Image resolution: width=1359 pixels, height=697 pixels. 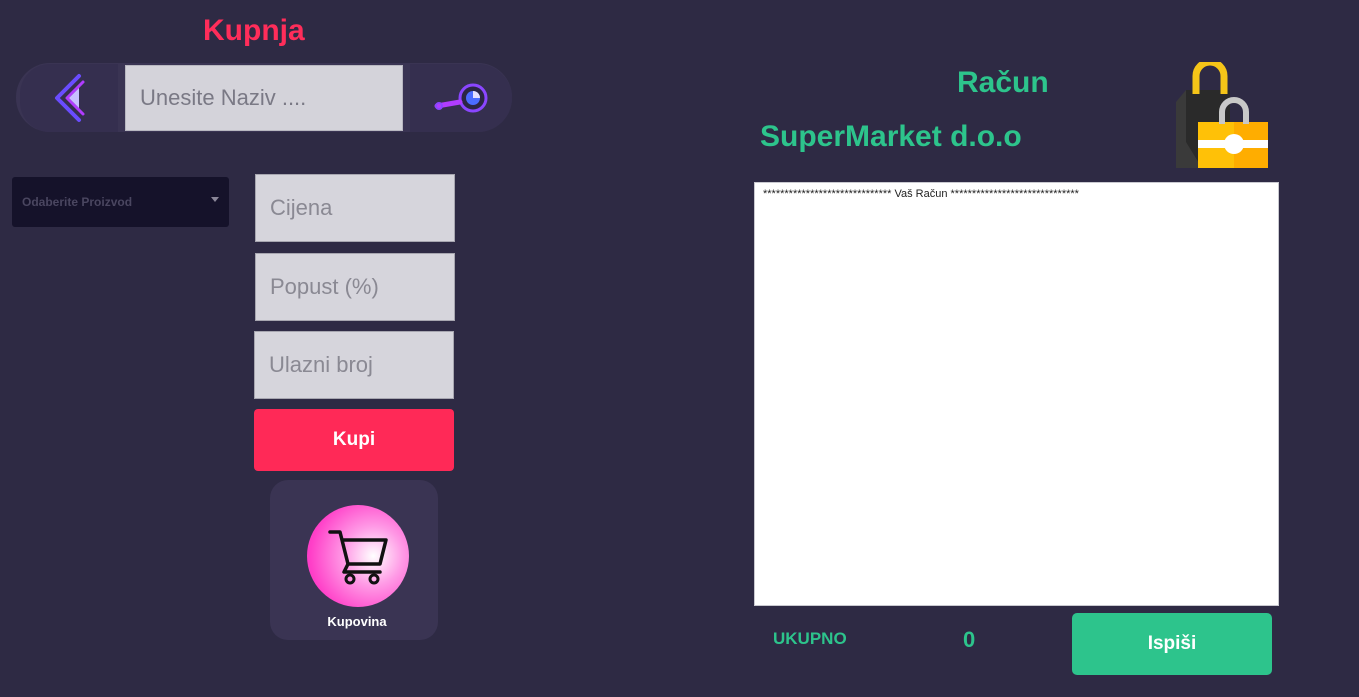 What do you see at coordinates (891, 136) in the screenshot?
I see `company-name: SuperMarket d.o.o` at bounding box center [891, 136].